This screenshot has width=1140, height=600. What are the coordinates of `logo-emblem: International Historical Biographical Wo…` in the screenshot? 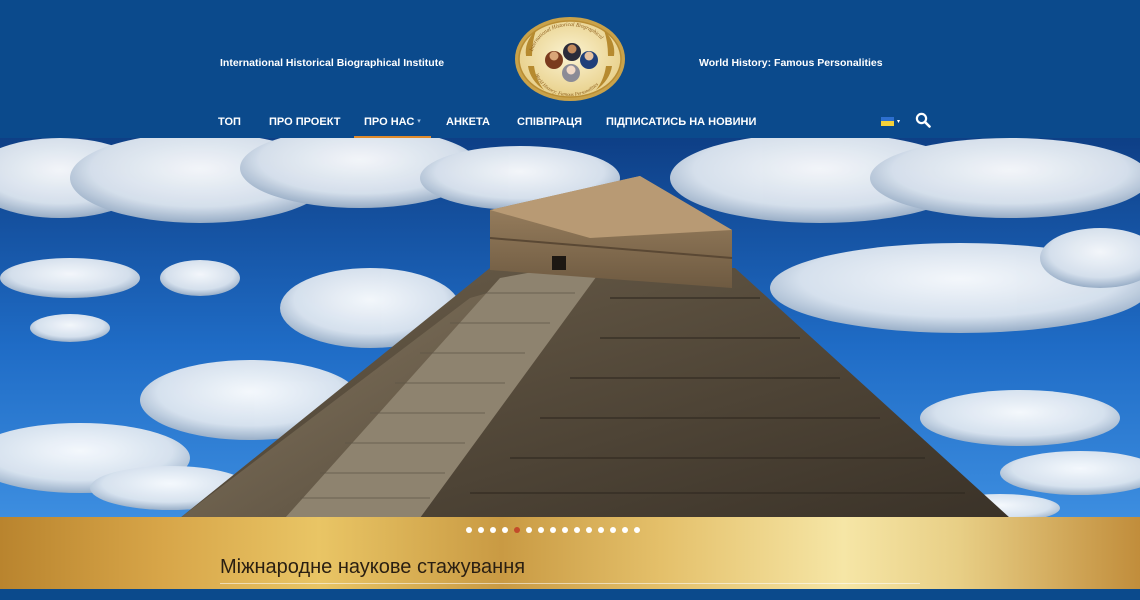 It's located at (570, 59).